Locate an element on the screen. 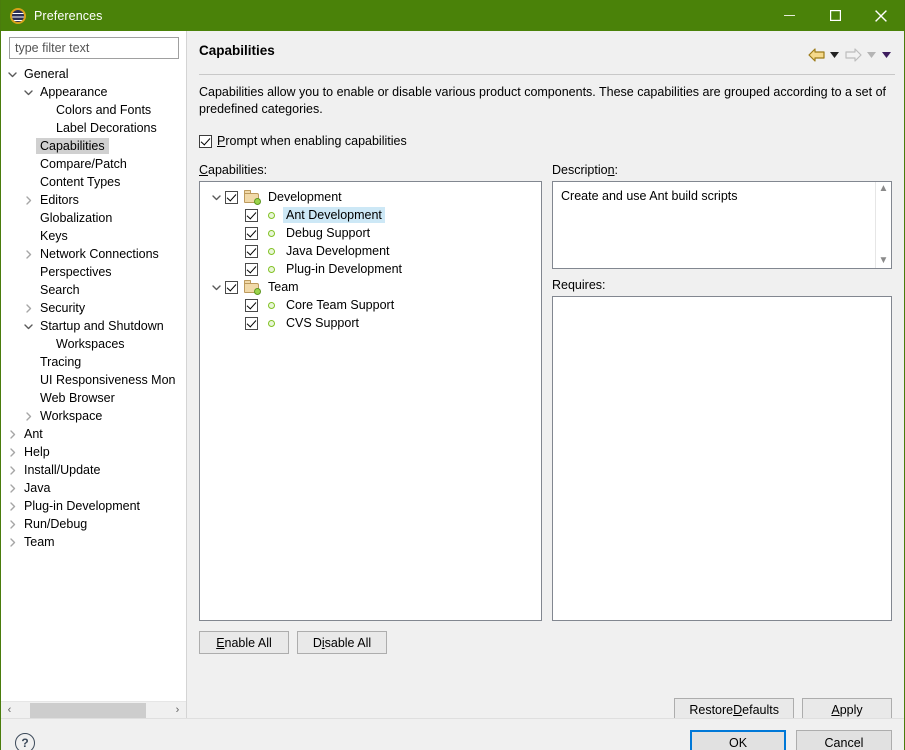  sidebar-item-run-debug: Run/Debug is located at coordinates (93, 524).